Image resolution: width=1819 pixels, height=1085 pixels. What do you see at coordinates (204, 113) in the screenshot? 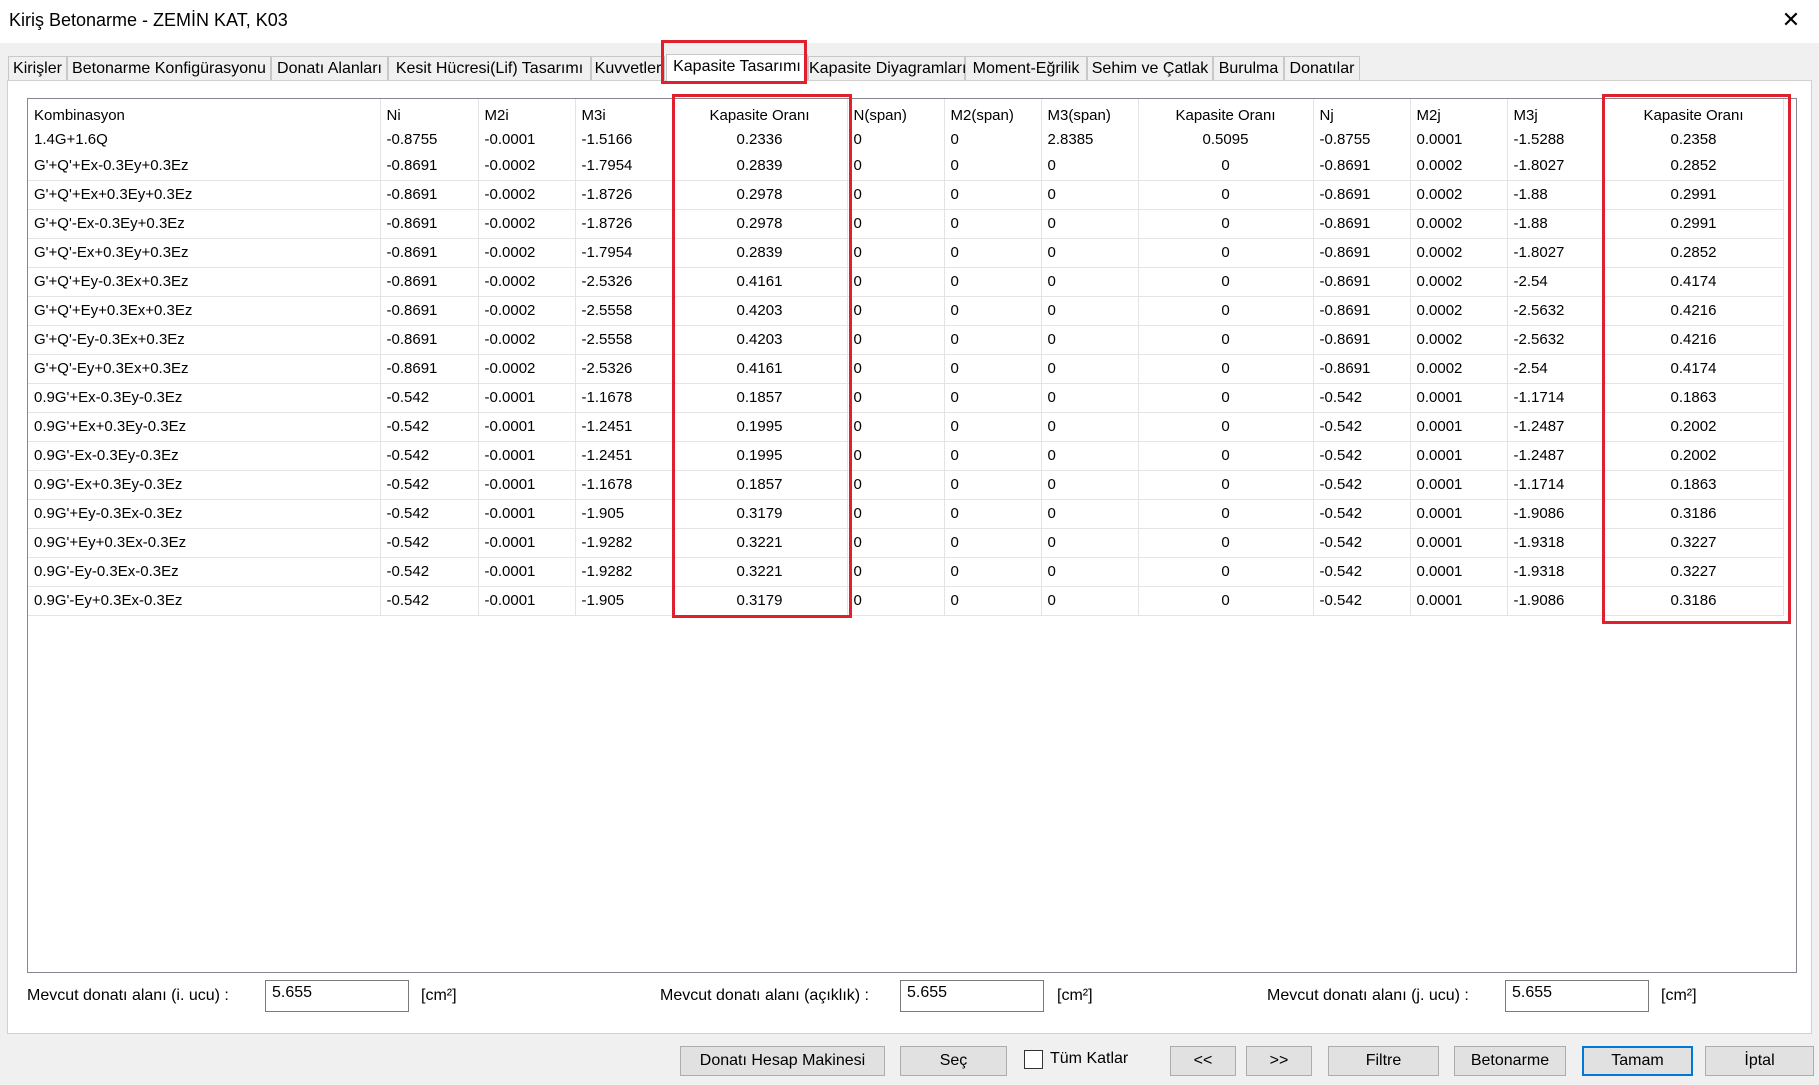
I see `col-header: Kombinasyon` at bounding box center [204, 113].